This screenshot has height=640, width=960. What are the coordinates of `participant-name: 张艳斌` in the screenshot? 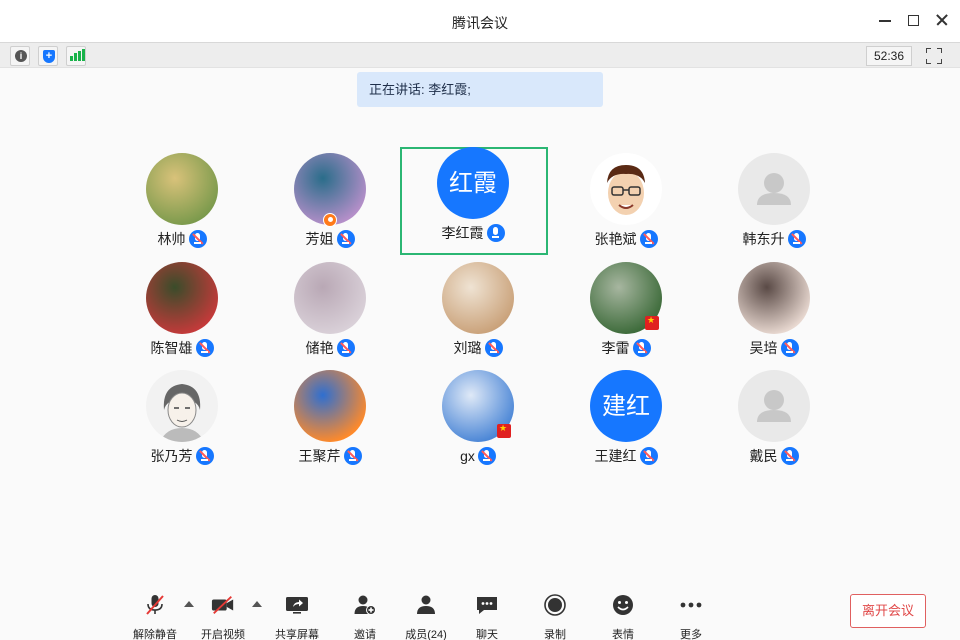 It's located at (615, 239).